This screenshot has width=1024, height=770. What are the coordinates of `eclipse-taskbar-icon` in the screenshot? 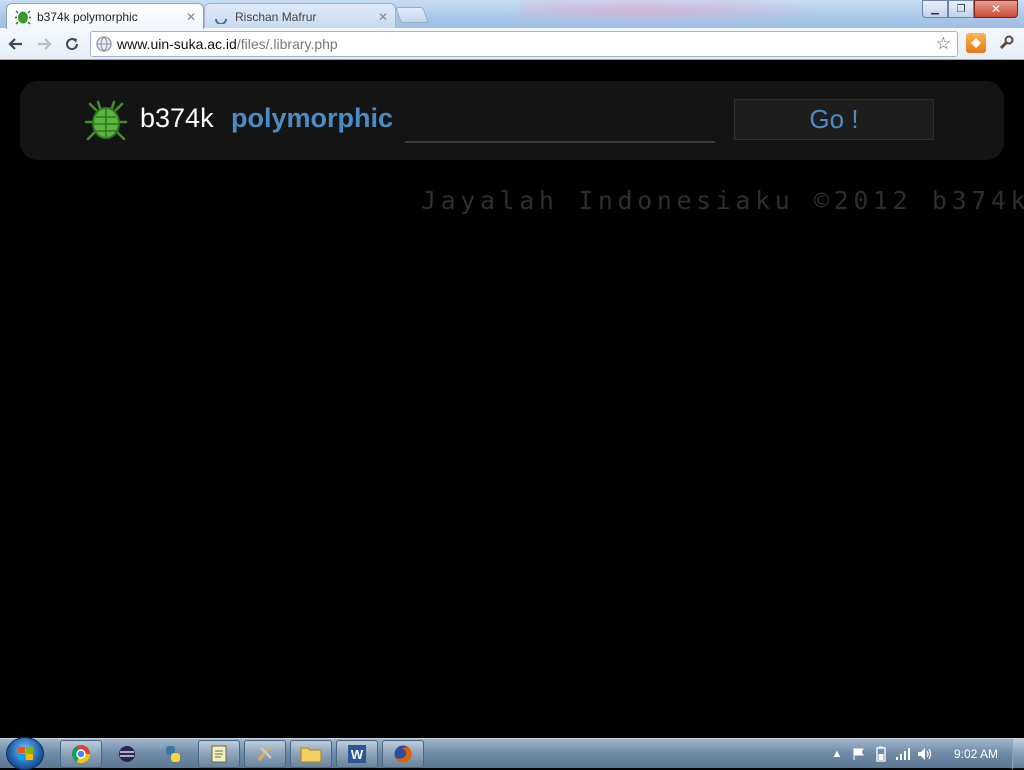 It's located at (127, 754).